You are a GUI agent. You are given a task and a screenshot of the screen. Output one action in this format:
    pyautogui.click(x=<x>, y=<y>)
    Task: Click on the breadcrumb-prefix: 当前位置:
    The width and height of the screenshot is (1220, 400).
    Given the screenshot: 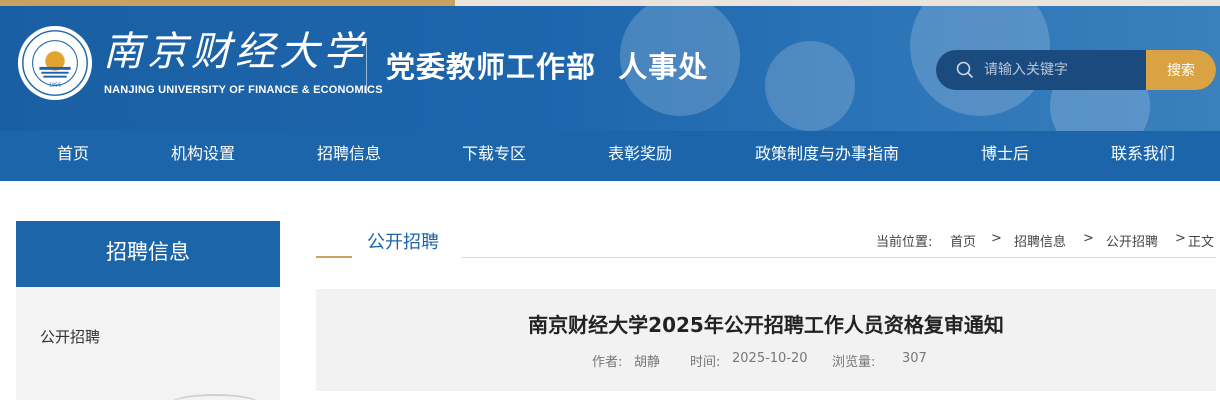 What is the action you would take?
    pyautogui.click(x=904, y=242)
    